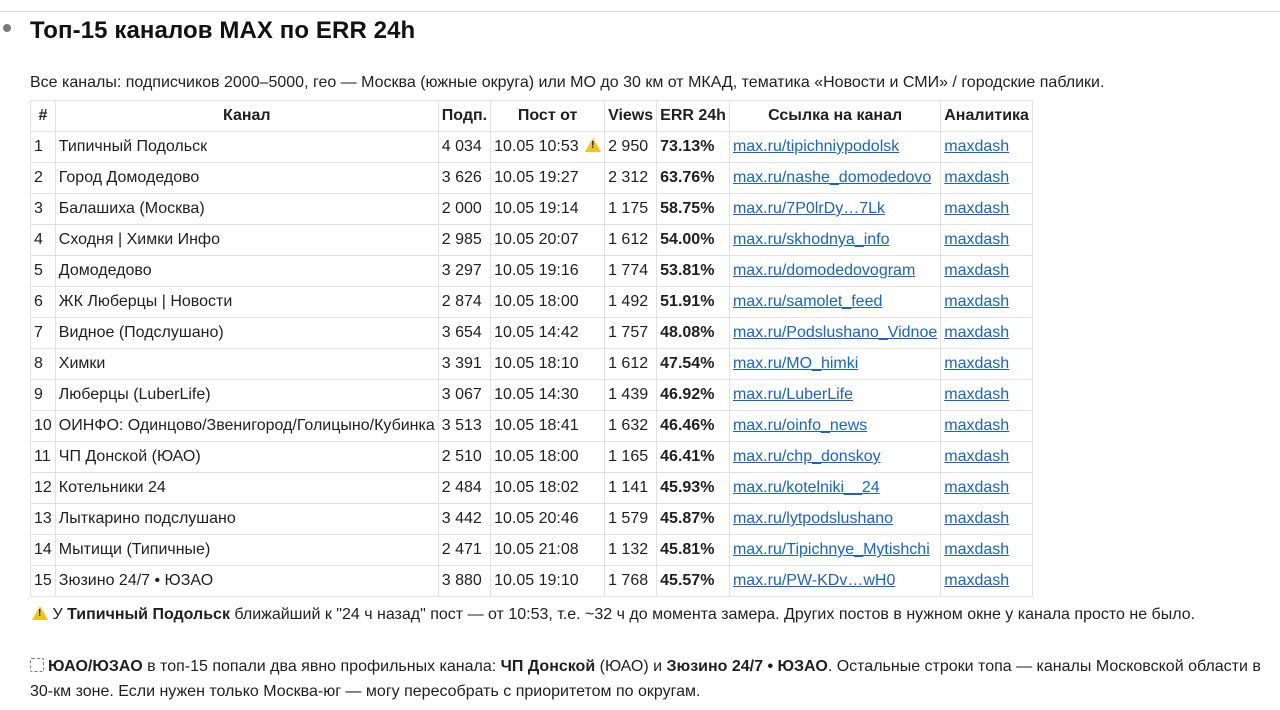 The height and width of the screenshot is (710, 1280). Describe the element at coordinates (693, 426) in the screenshot. I see `err-24h: 46.46%` at that location.